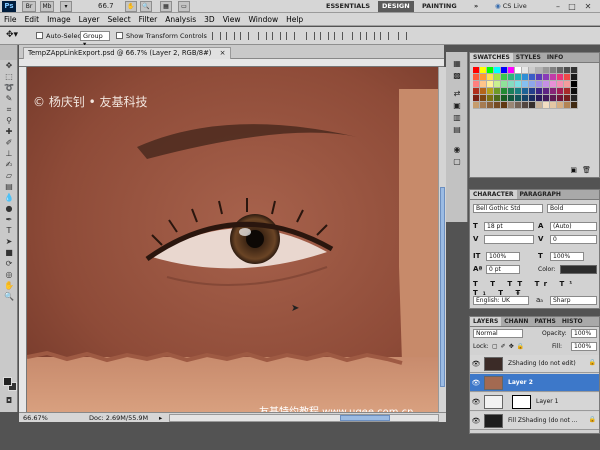  I want to click on tab-swatches: SWATCHES, so click(491, 57).